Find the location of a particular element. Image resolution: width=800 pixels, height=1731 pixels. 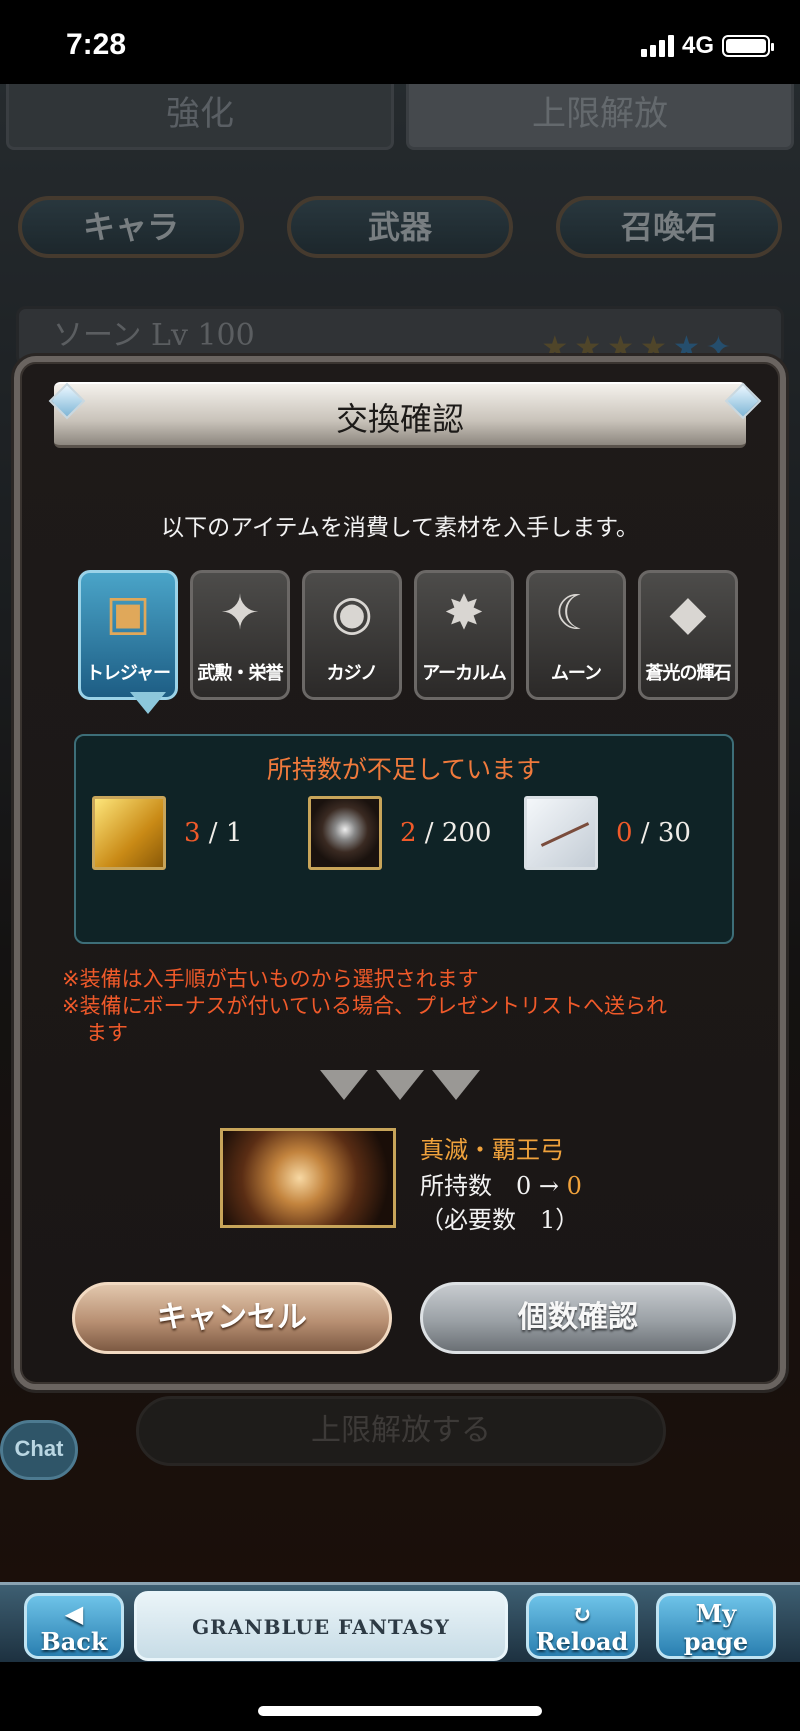

category-treasure: ▣ トレジャー is located at coordinates (128, 635).